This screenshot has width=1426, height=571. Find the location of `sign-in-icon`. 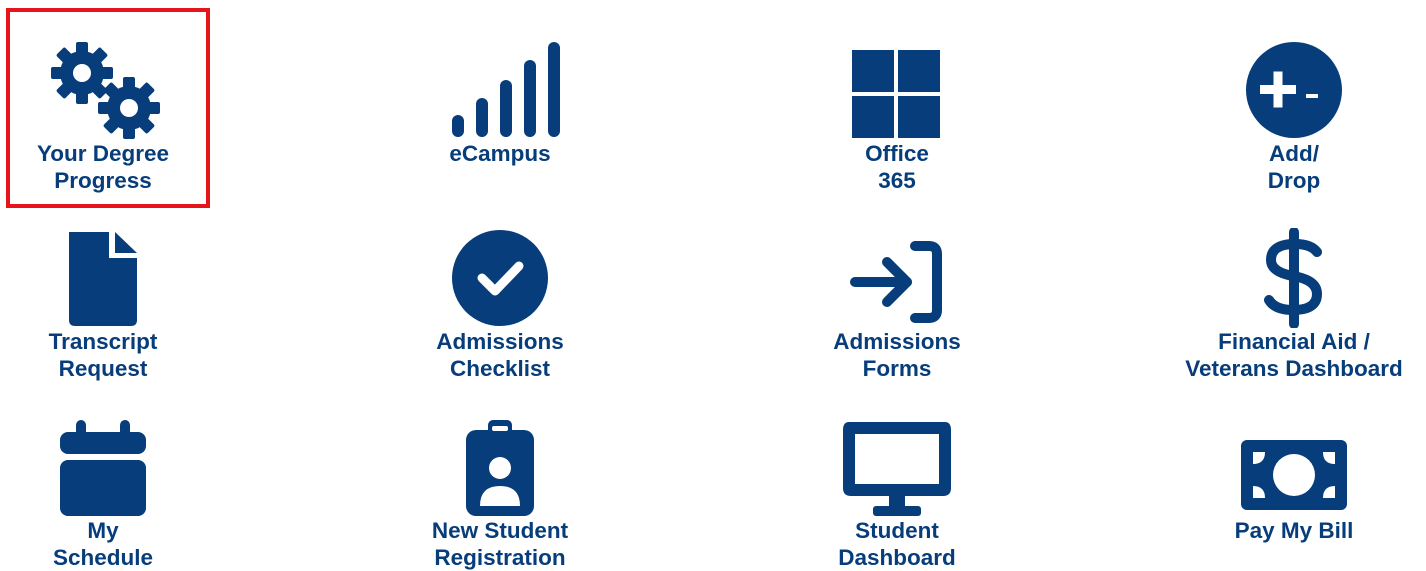

sign-in-icon is located at coordinates (897, 278).